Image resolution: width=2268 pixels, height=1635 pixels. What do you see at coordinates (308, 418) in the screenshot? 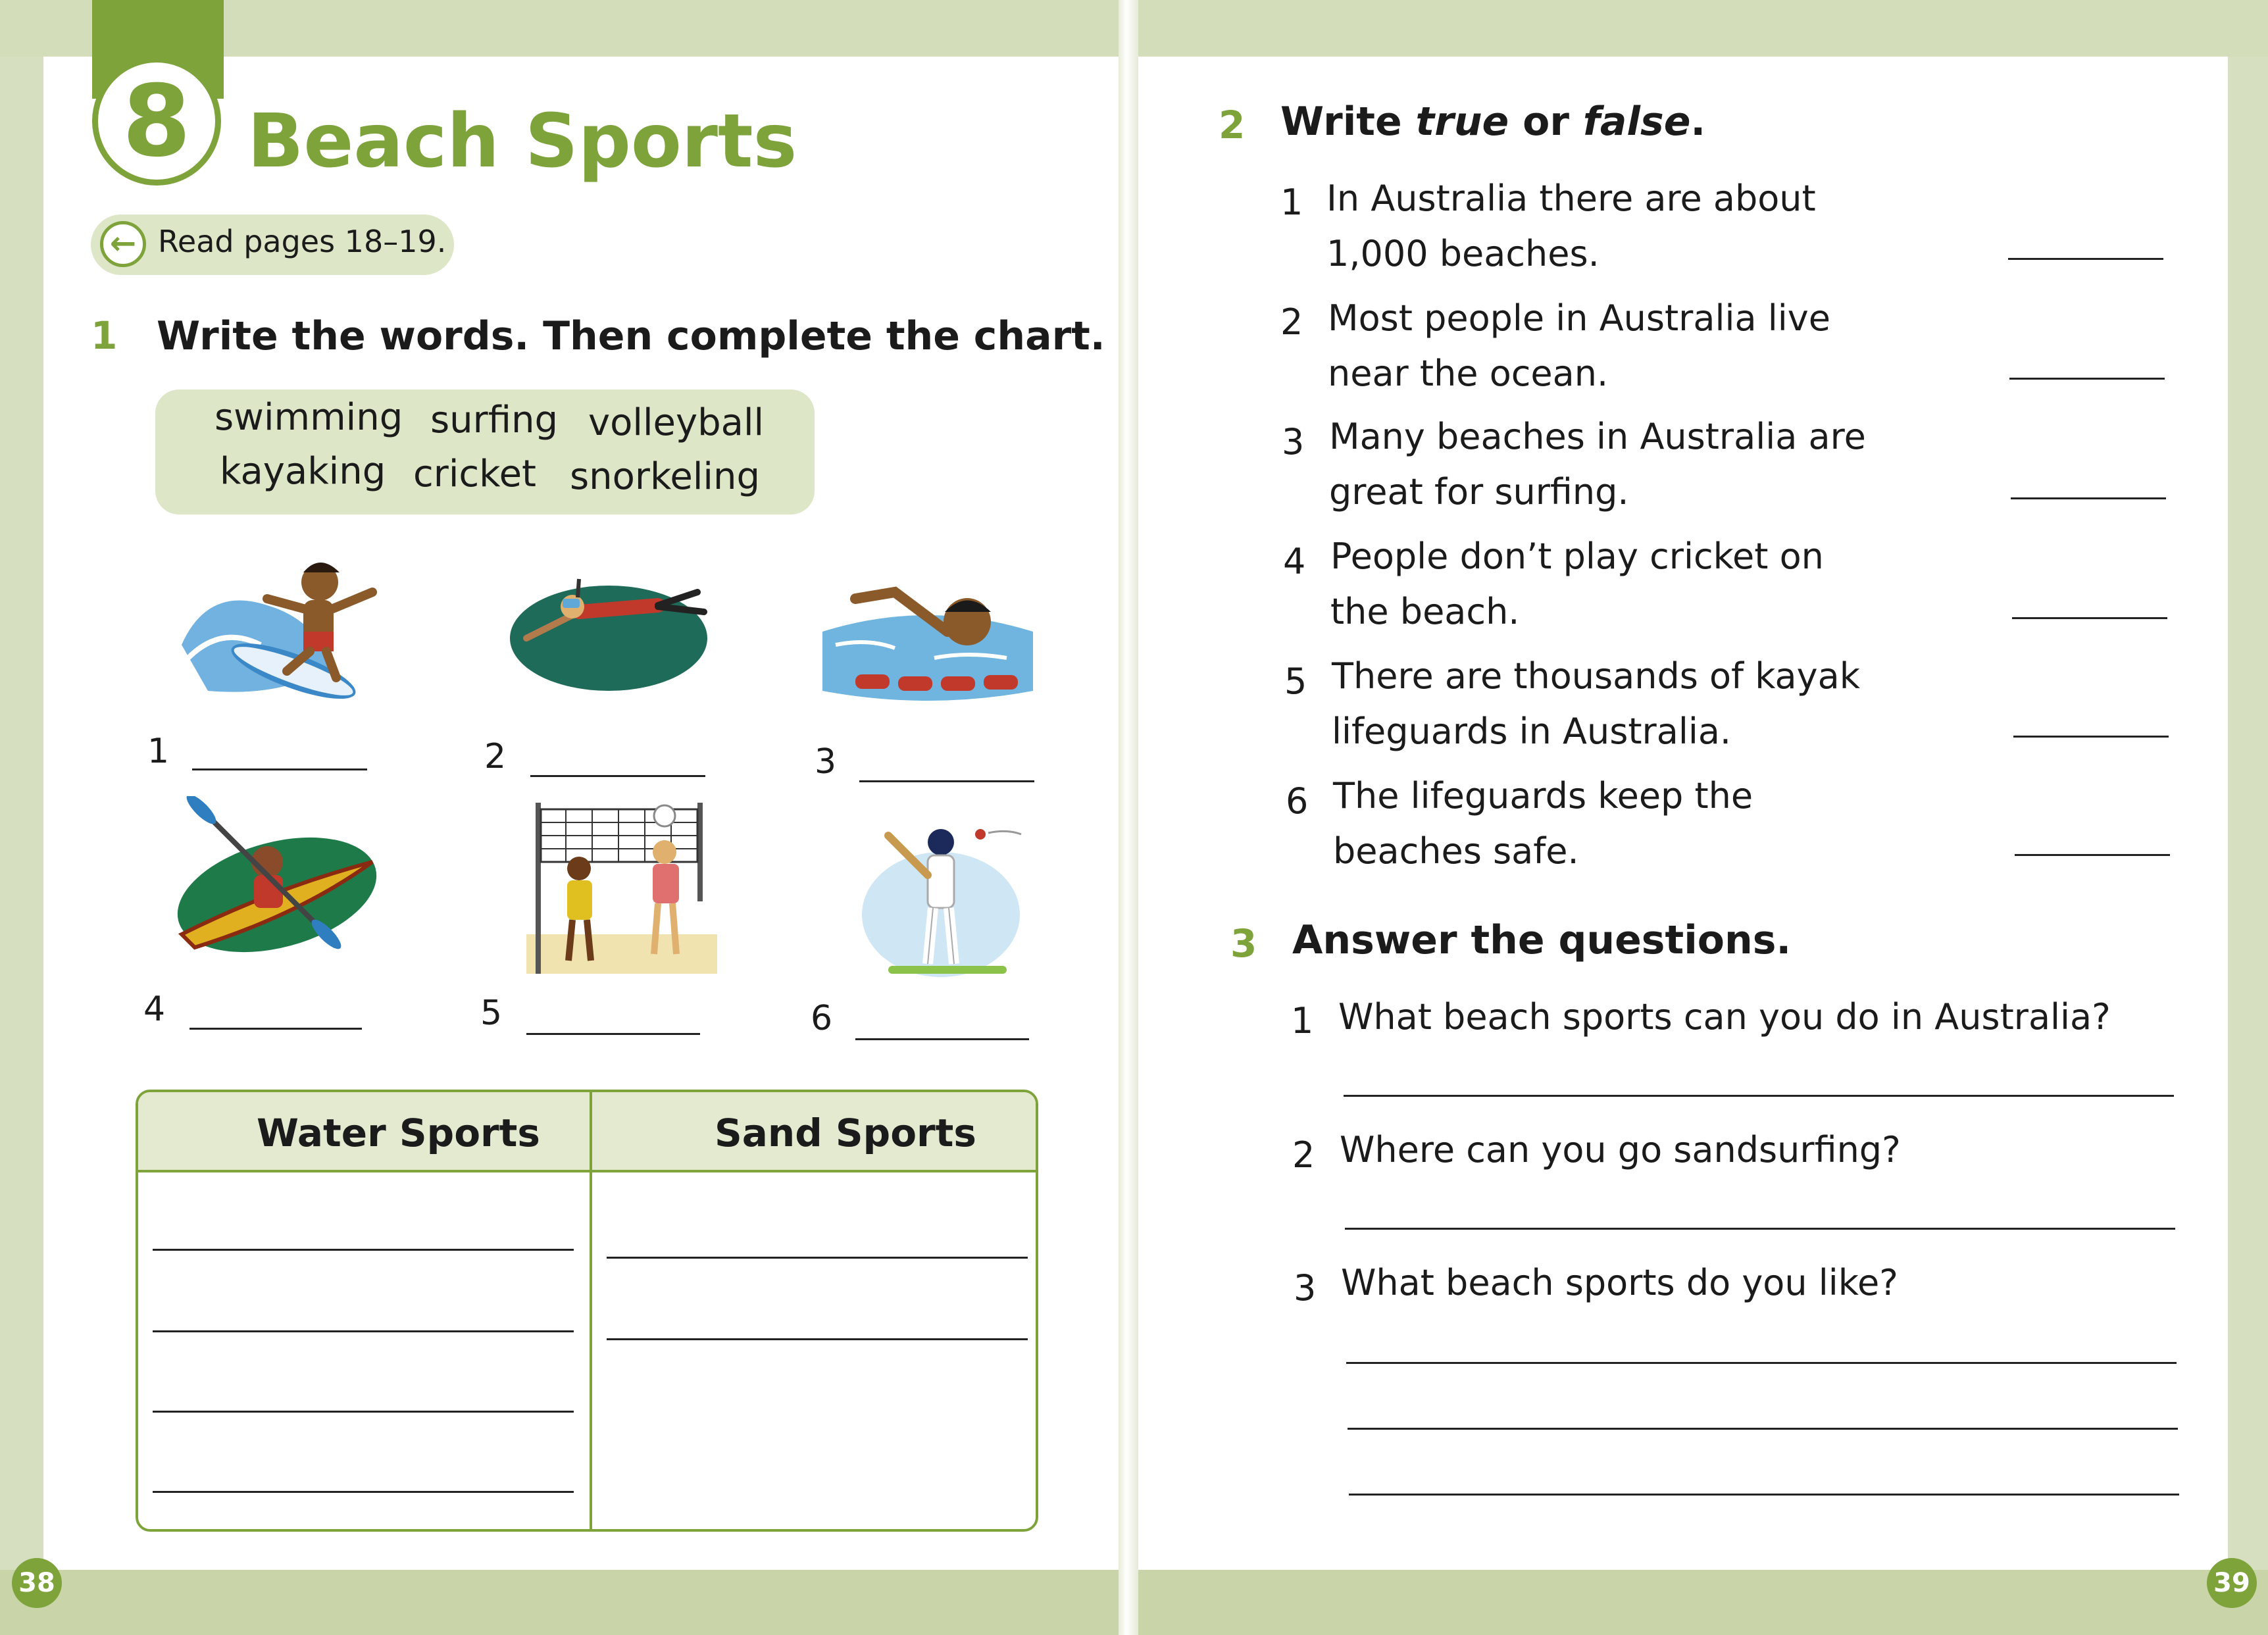
I see `word-swimming: swimming` at bounding box center [308, 418].